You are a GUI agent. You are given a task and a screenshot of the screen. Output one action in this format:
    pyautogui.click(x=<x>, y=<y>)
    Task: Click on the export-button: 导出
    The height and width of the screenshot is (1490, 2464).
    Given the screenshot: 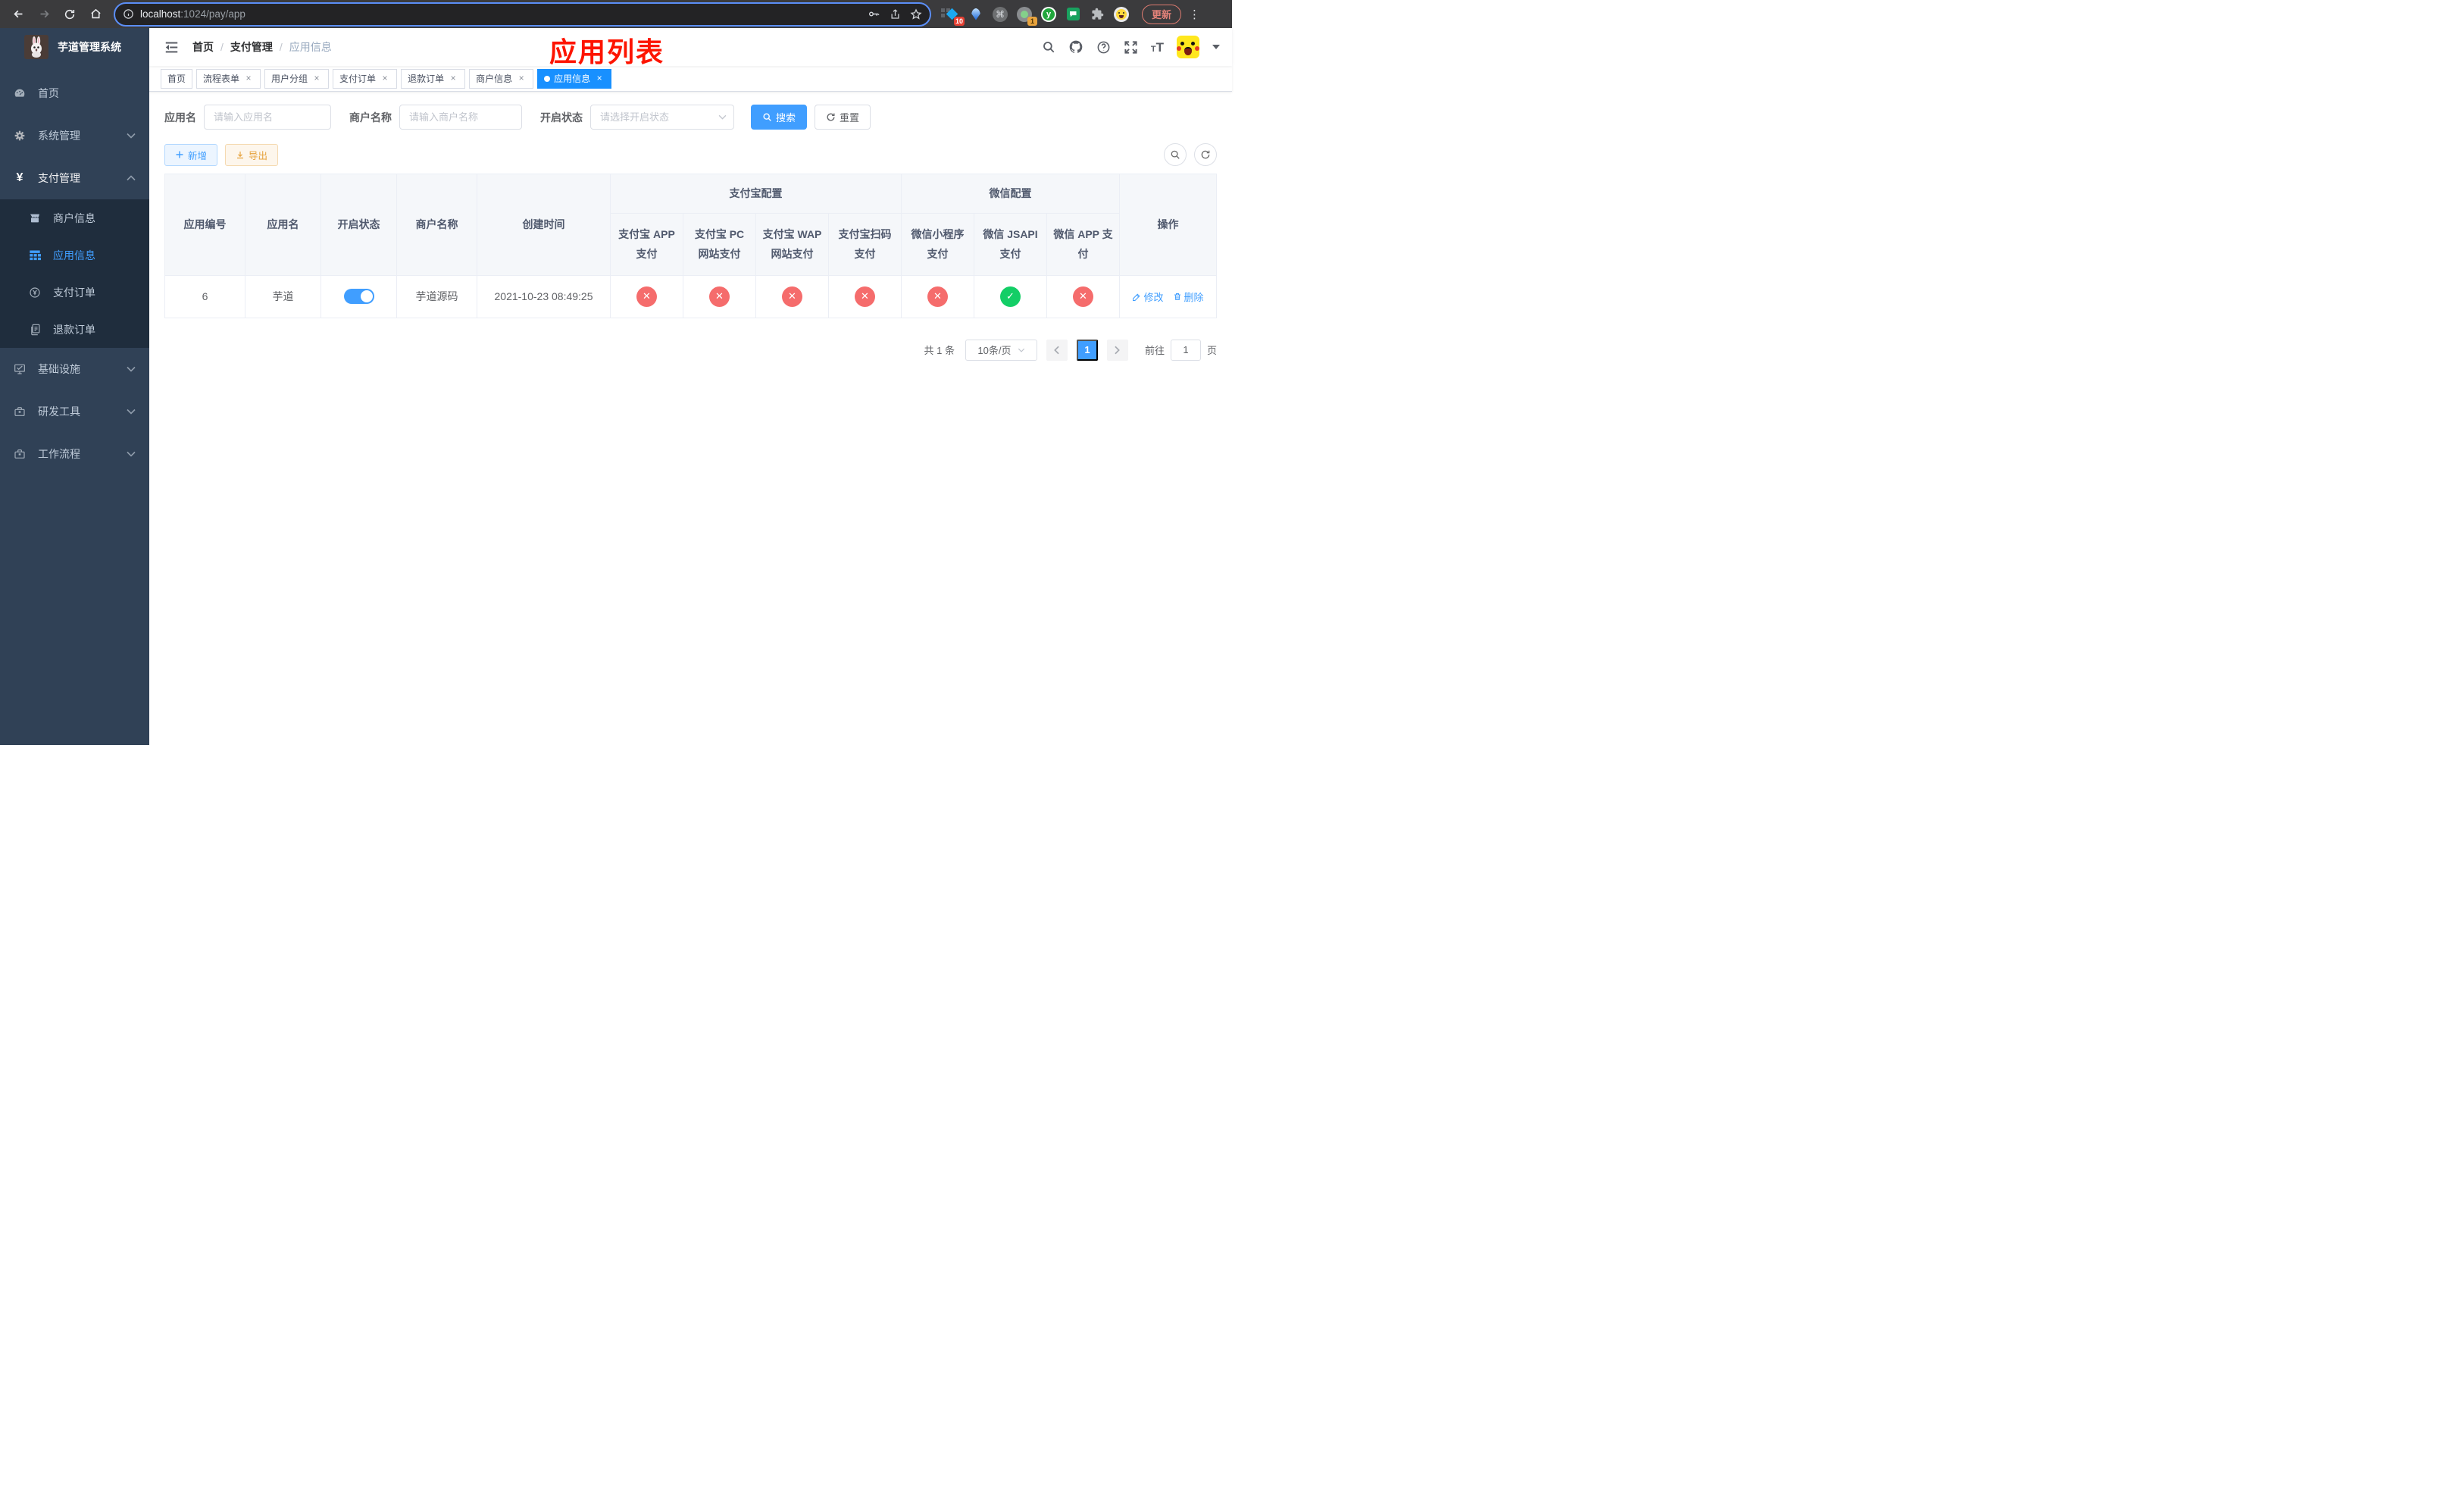 What is the action you would take?
    pyautogui.click(x=252, y=154)
    